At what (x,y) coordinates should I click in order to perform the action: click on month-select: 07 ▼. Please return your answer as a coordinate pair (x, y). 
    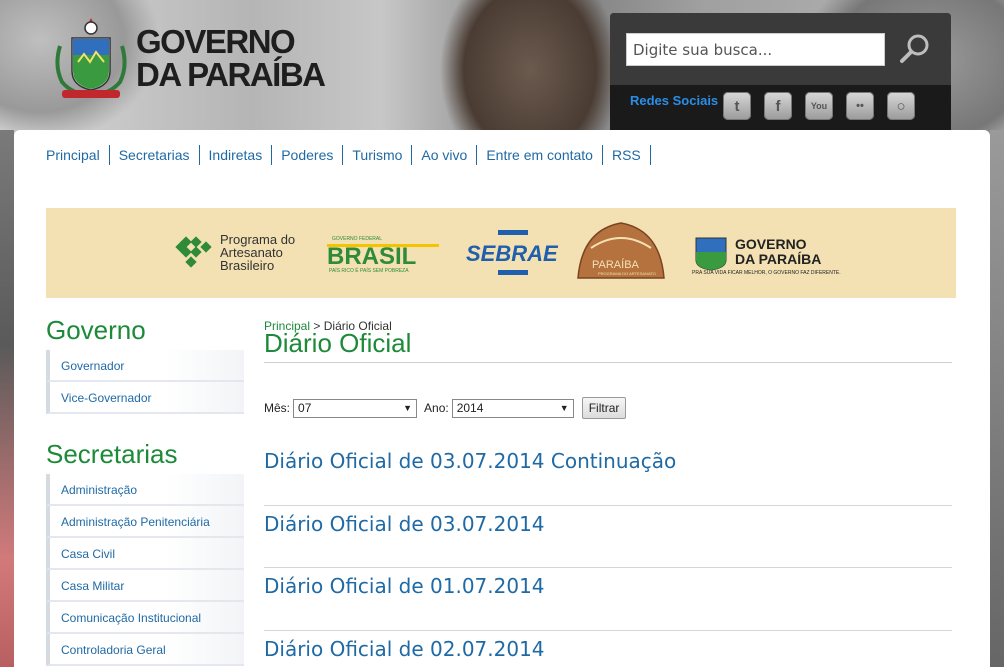
    Looking at the image, I should click on (355, 408).